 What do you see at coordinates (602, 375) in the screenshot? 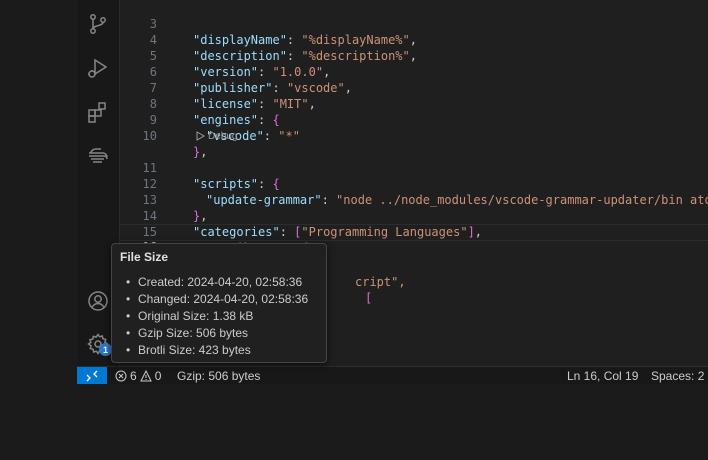
I see `cursor-position: Ln 16, Col 19` at bounding box center [602, 375].